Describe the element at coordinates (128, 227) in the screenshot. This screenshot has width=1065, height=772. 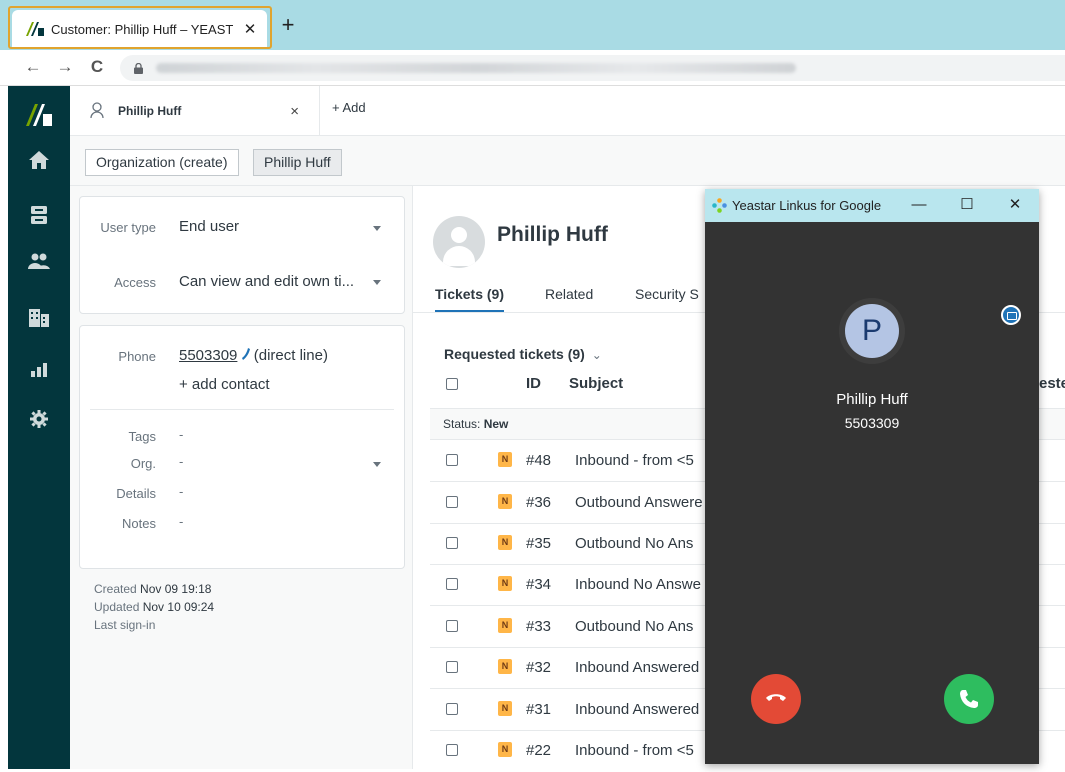
I see `user-type-label: User type` at that location.